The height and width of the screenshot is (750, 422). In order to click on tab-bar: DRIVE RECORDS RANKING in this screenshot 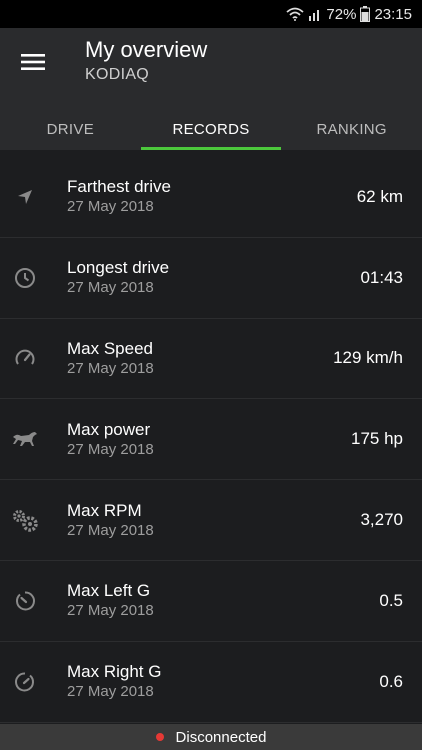, I will do `click(211, 129)`.